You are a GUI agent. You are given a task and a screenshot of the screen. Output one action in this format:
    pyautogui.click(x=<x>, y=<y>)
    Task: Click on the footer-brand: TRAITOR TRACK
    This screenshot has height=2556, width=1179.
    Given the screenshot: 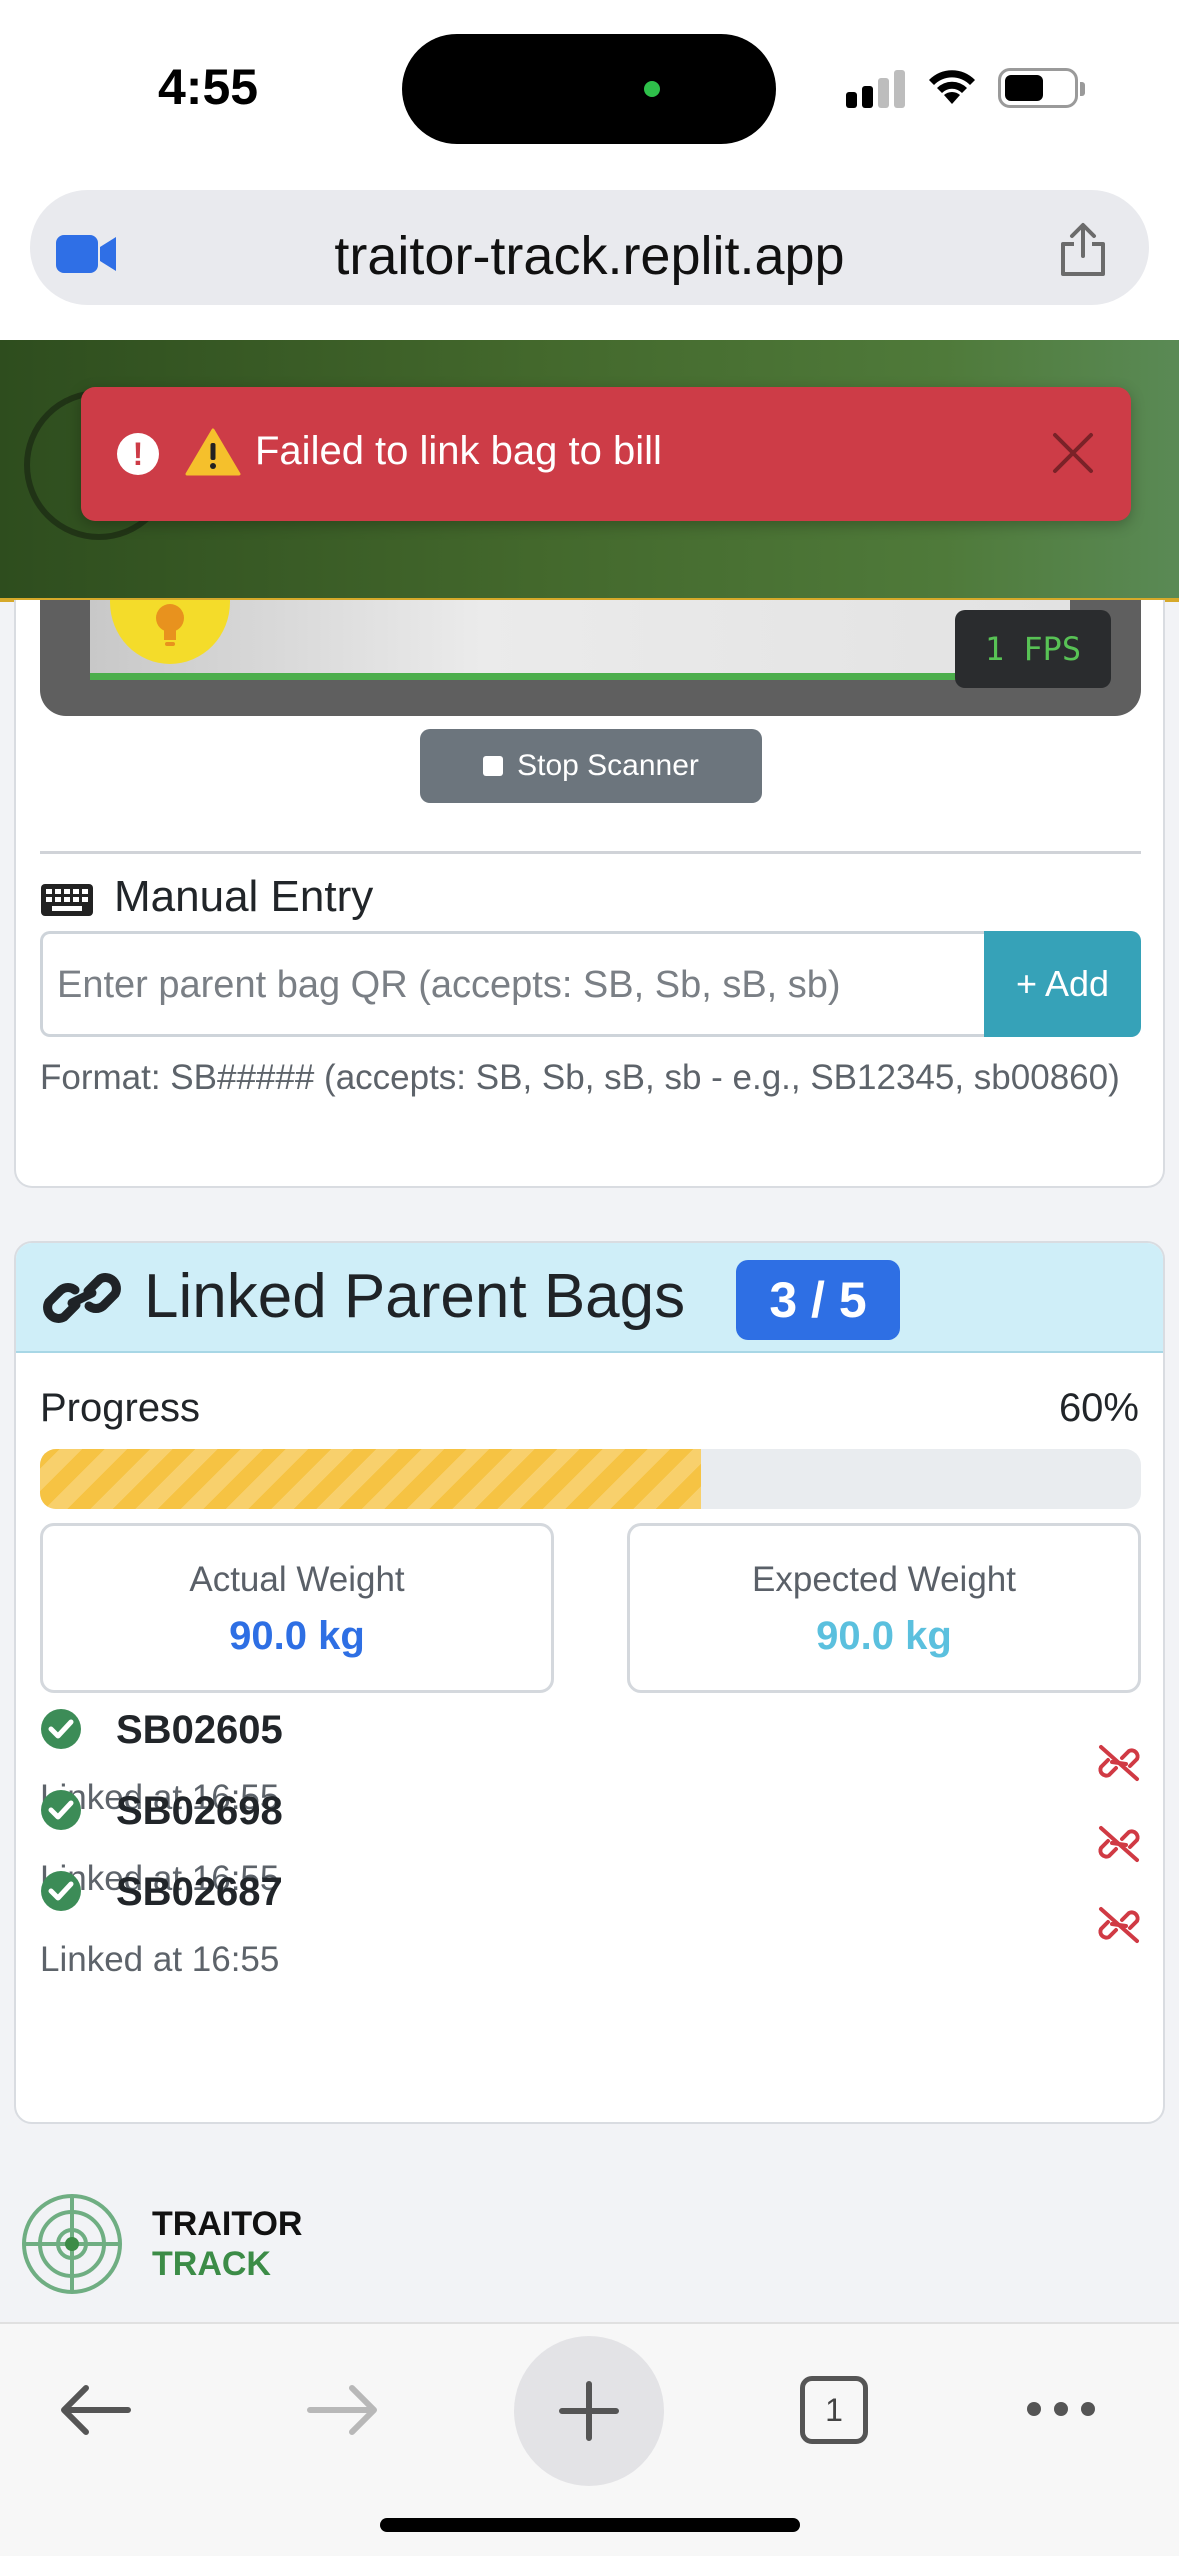 What is the action you would take?
    pyautogui.click(x=227, y=2244)
    